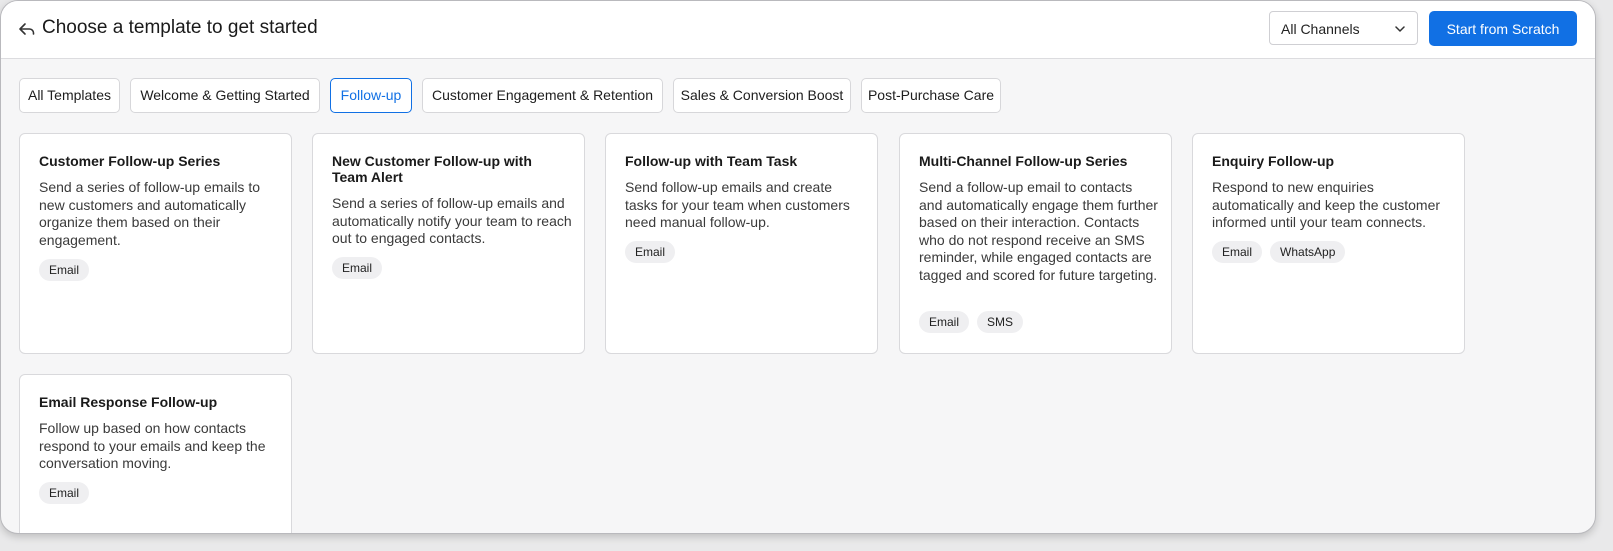  What do you see at coordinates (1000, 322) in the screenshot?
I see `channel-badge: SMS` at bounding box center [1000, 322].